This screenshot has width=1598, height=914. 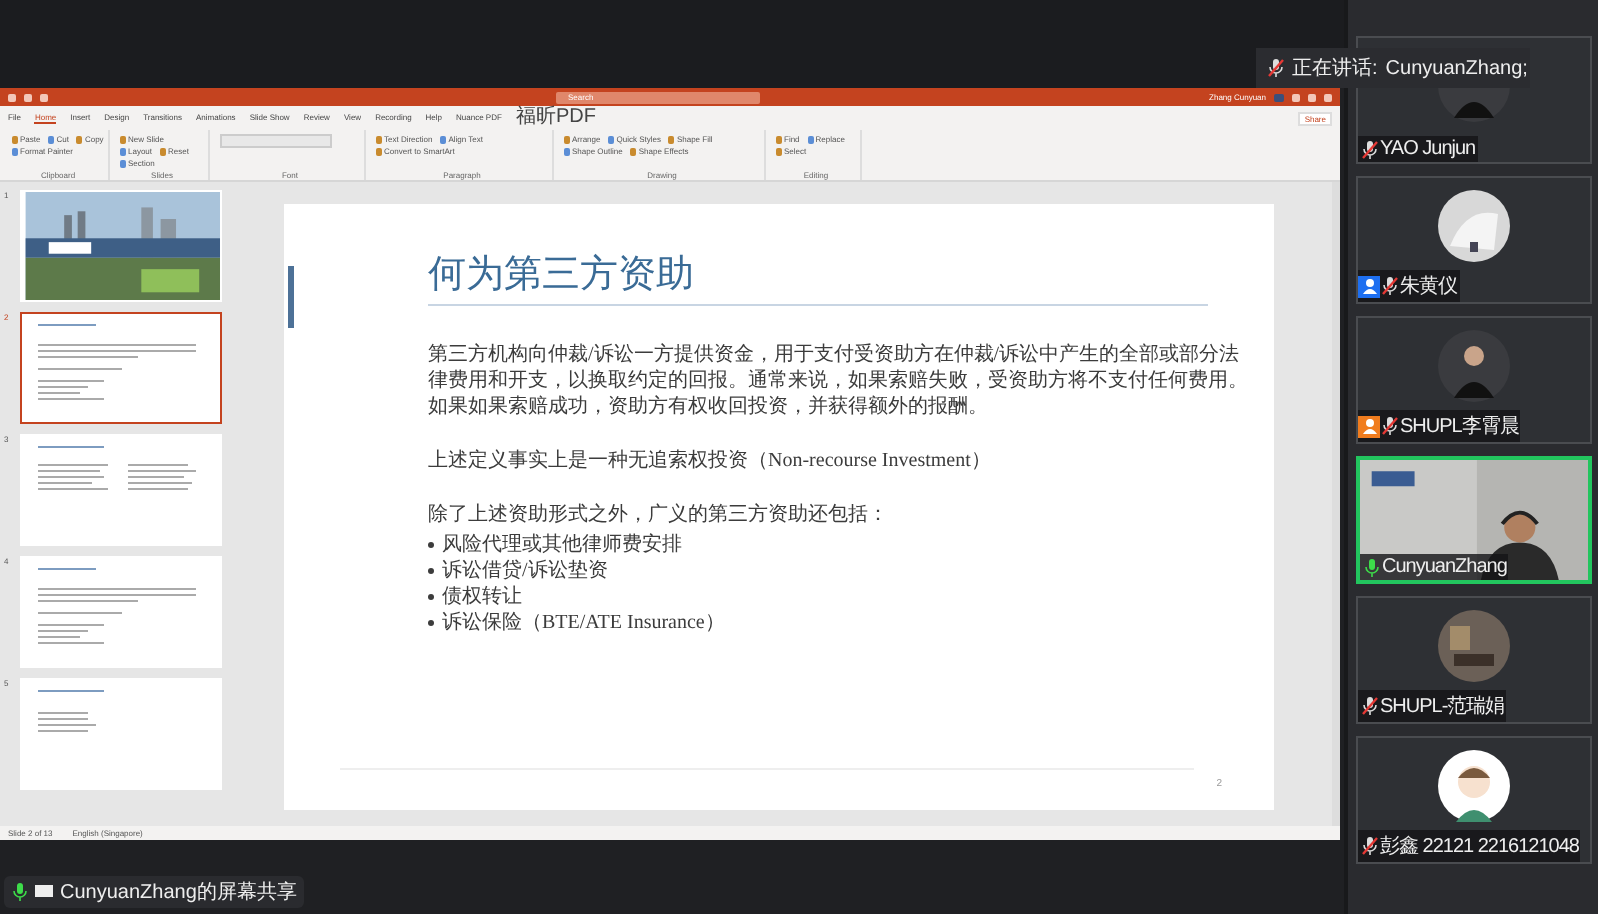 I want to click on slide-paragraph: 第三方机构向仲裁/诉讼一方提供资金，用于支付受资助方在仲裁/诉讼中产生的全部或部分法律费用和开支，以换取约定的回报。通常来说，如果索赔失败，受资助方将不支付任何费用。如果如果索赔成功，资助方有权收回投资，并获得额外的报酬。, so click(x=839, y=380).